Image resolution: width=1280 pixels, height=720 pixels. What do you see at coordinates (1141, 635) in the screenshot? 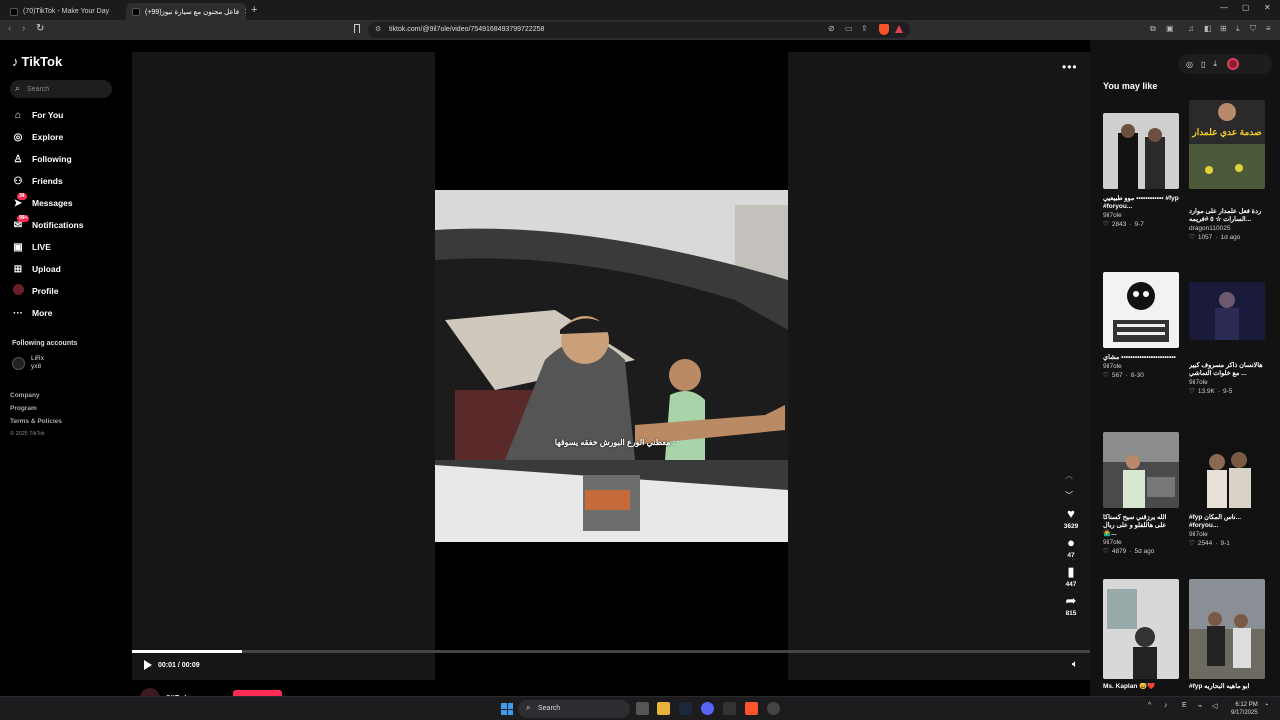
I see `recommendation-card: Ms. Kaplan 😅❤️` at bounding box center [1141, 635].